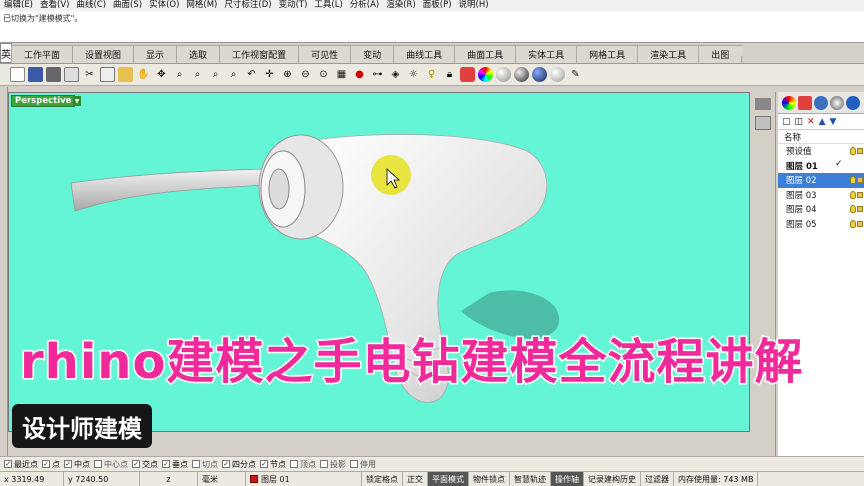 This screenshot has width=864, height=486. What do you see at coordinates (401, 5) in the screenshot?
I see `menu-item: 渲染(R)` at bounding box center [401, 5].